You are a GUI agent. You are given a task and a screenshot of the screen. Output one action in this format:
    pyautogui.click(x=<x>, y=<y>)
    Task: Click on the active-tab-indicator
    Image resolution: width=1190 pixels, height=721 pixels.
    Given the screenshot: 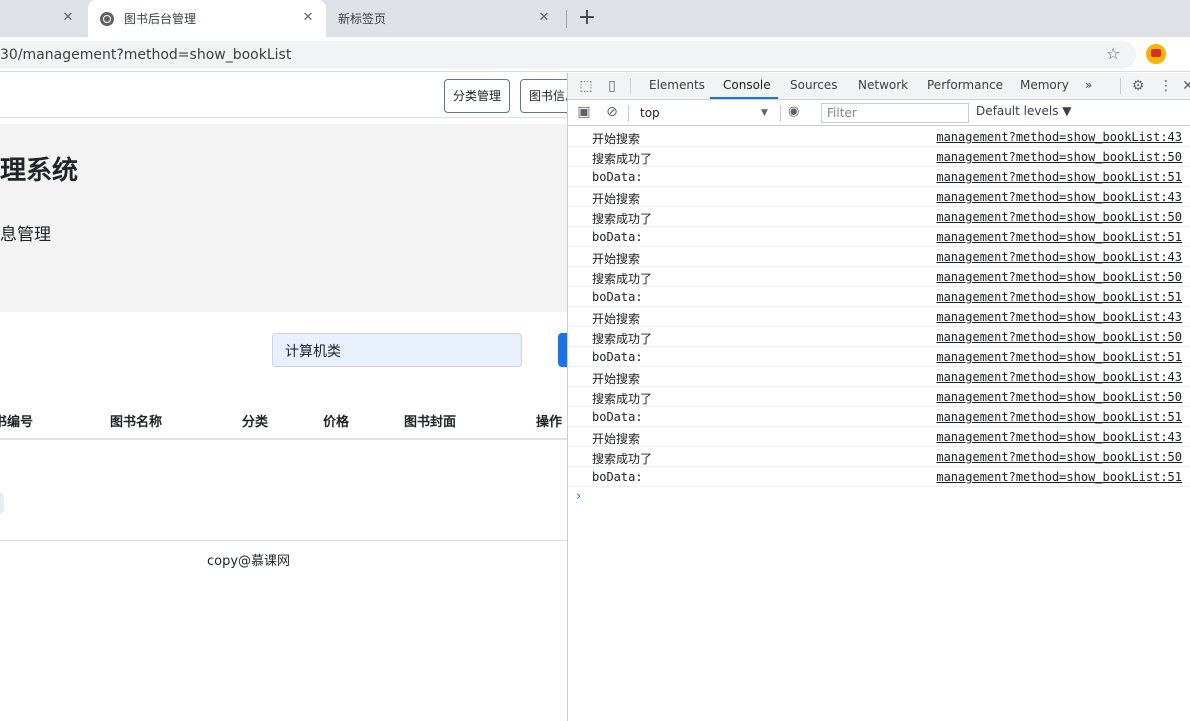 What is the action you would take?
    pyautogui.click(x=744, y=98)
    